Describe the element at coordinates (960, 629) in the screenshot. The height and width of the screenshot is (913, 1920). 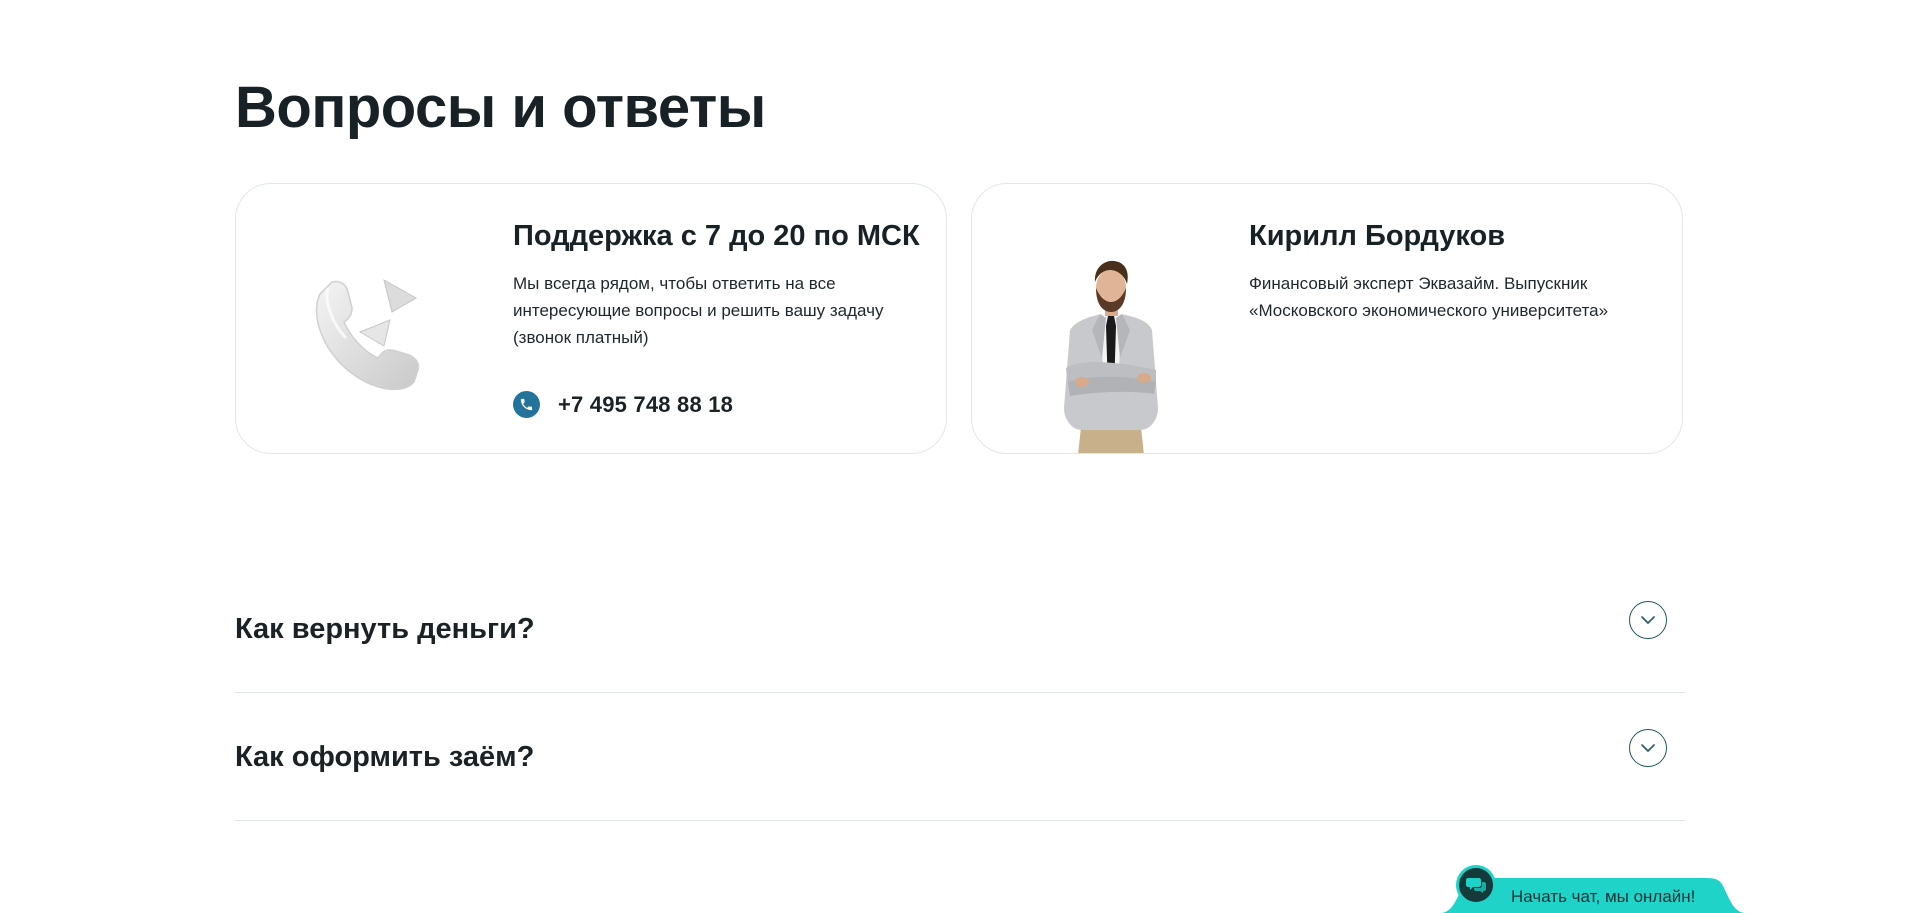
I see `faq-item-return-money: Как вернуть деньги?` at that location.